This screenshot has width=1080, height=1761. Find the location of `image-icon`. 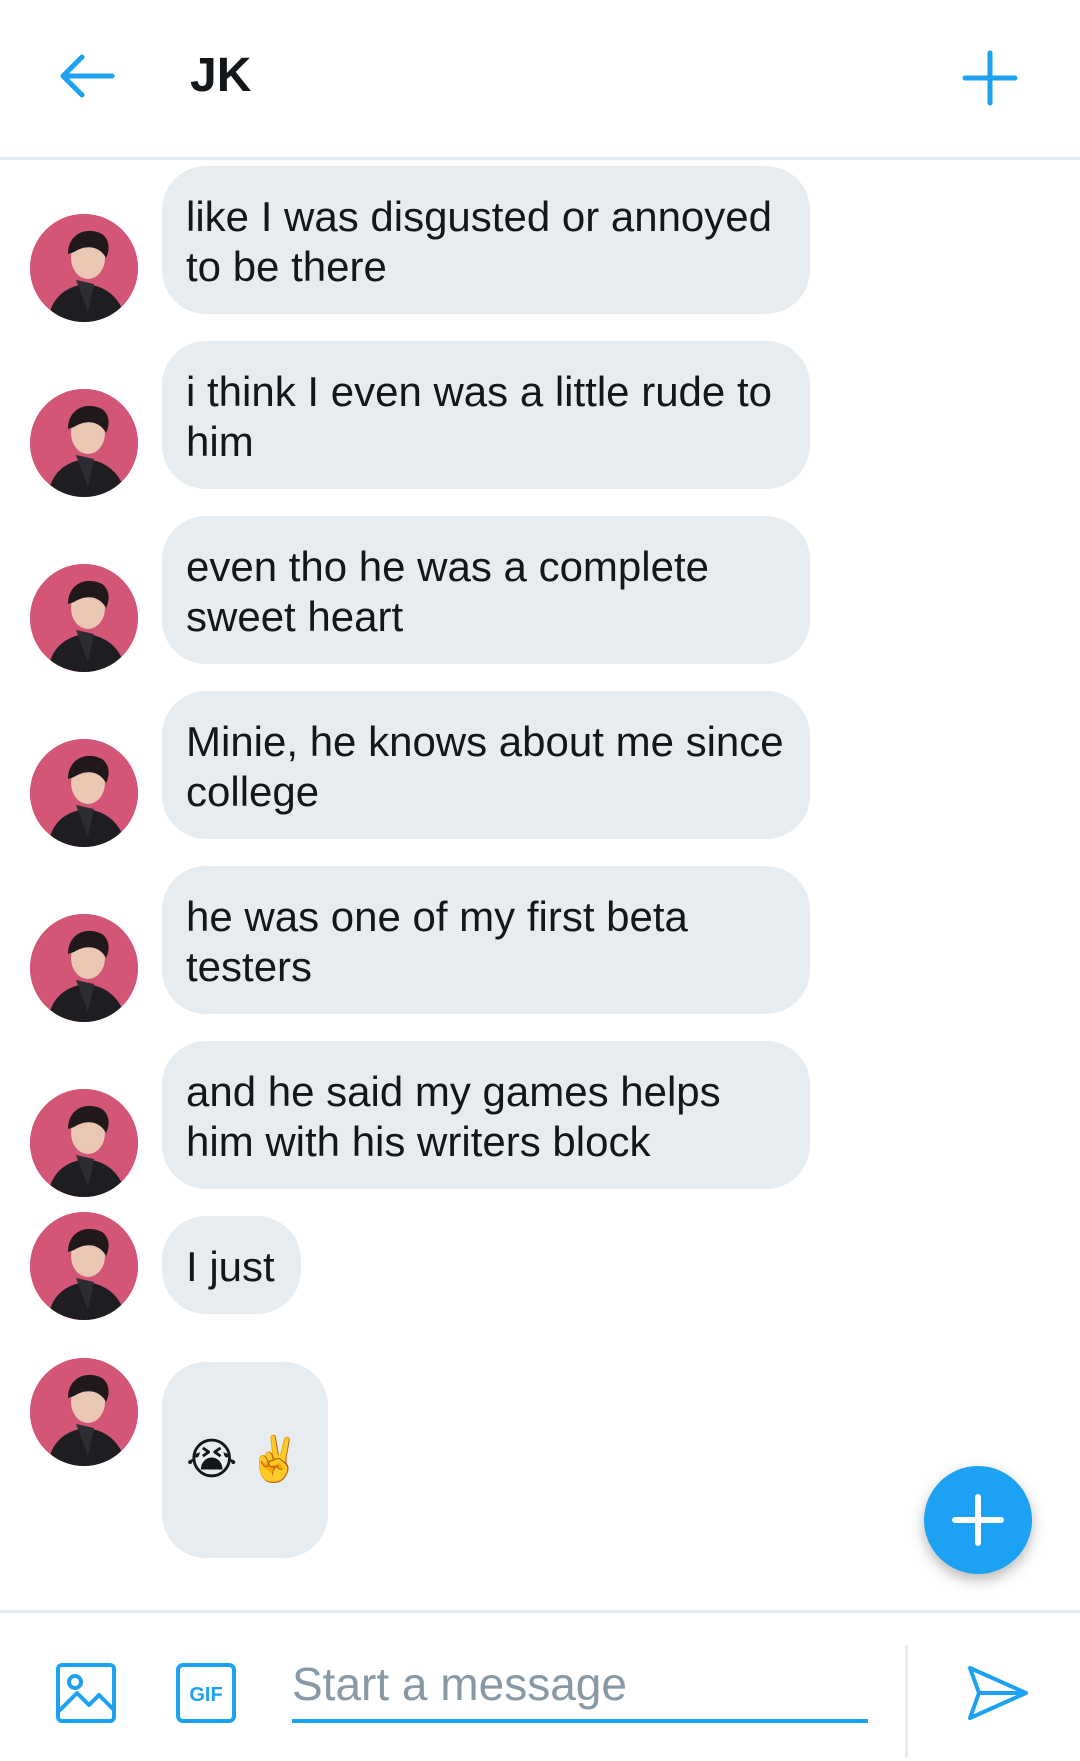

image-icon is located at coordinates (86, 1693).